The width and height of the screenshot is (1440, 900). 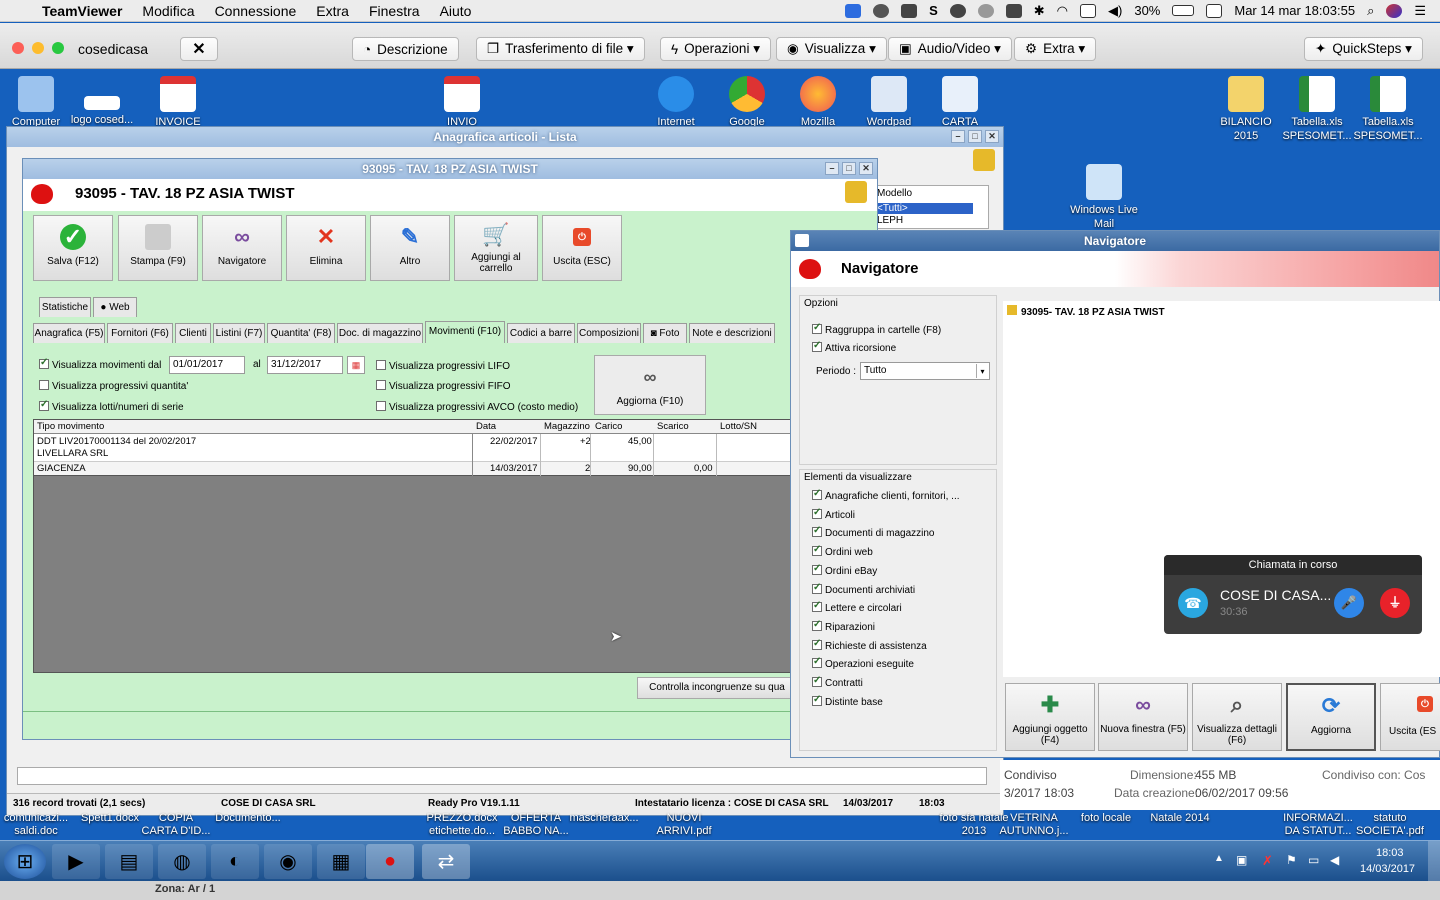 What do you see at coordinates (843, 626) in the screenshot?
I see `elemento-item: Riparazioni` at bounding box center [843, 626].